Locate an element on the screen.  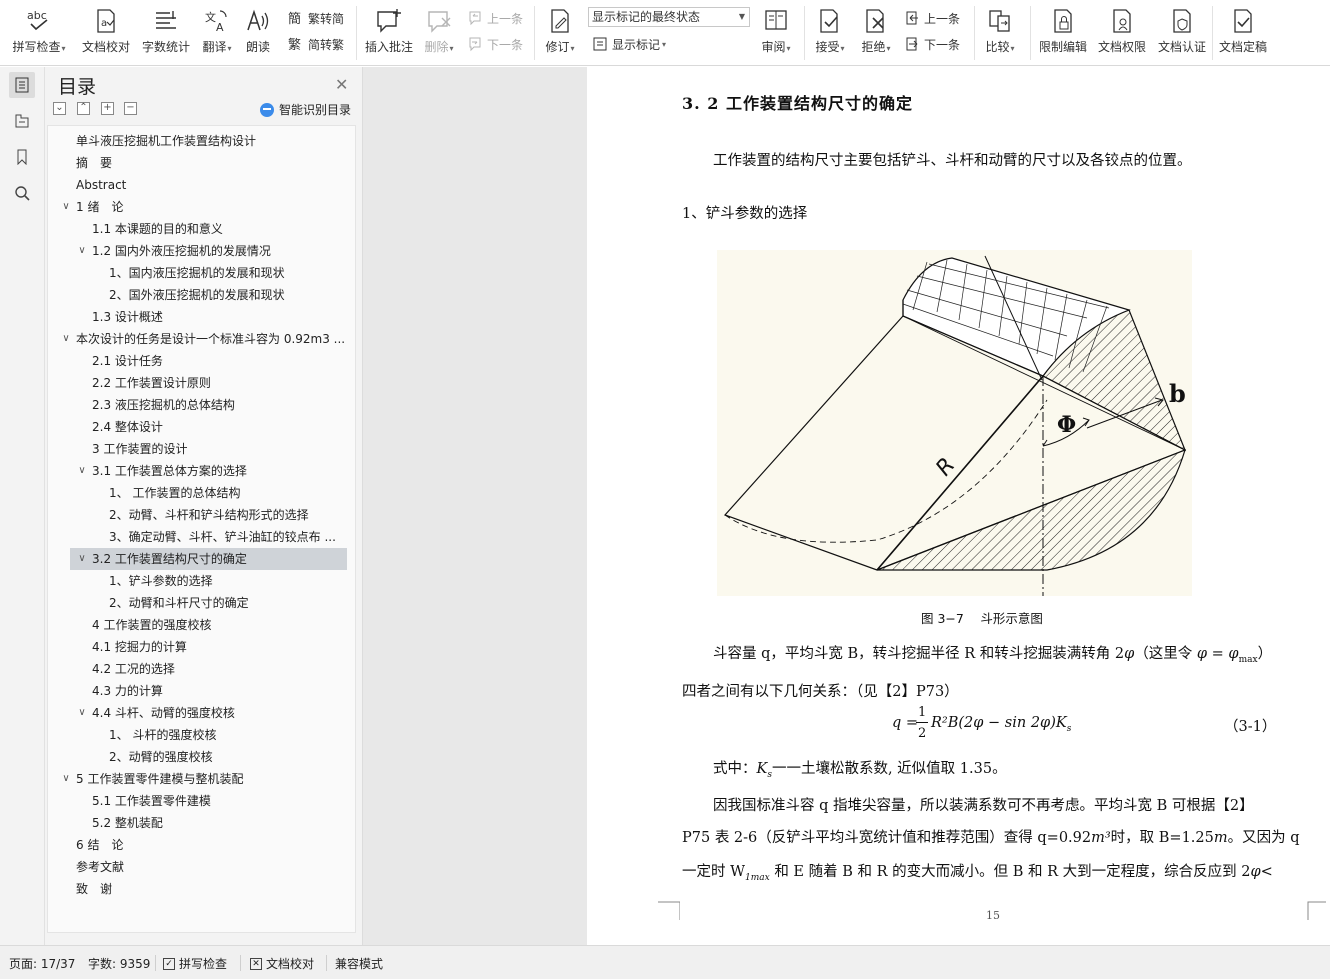
compare-button: 比较▾ is located at coordinates (1000, 33).